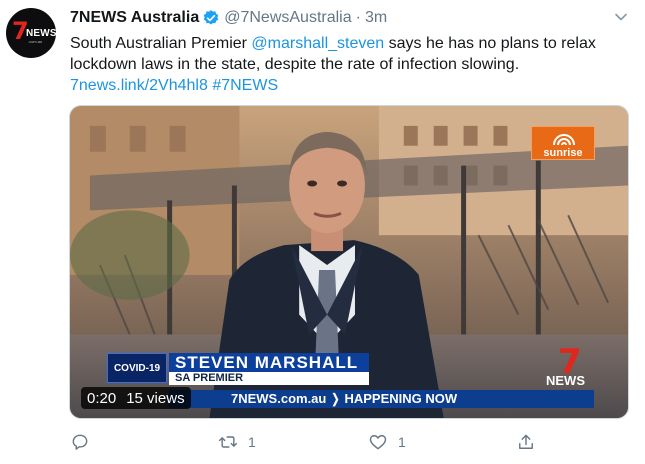  I want to click on heart-icon, so click(378, 442).